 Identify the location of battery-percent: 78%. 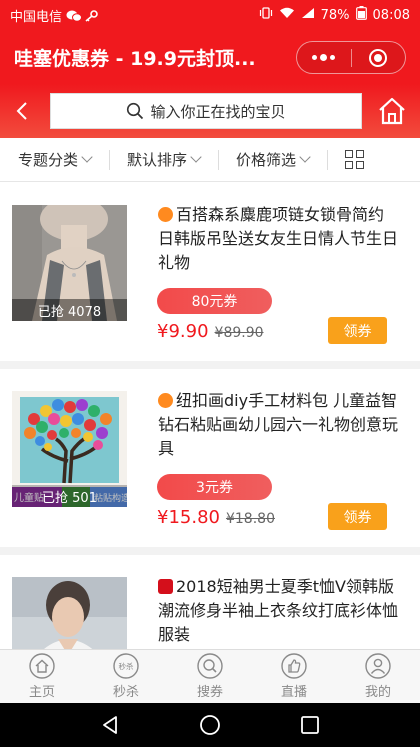
(335, 15).